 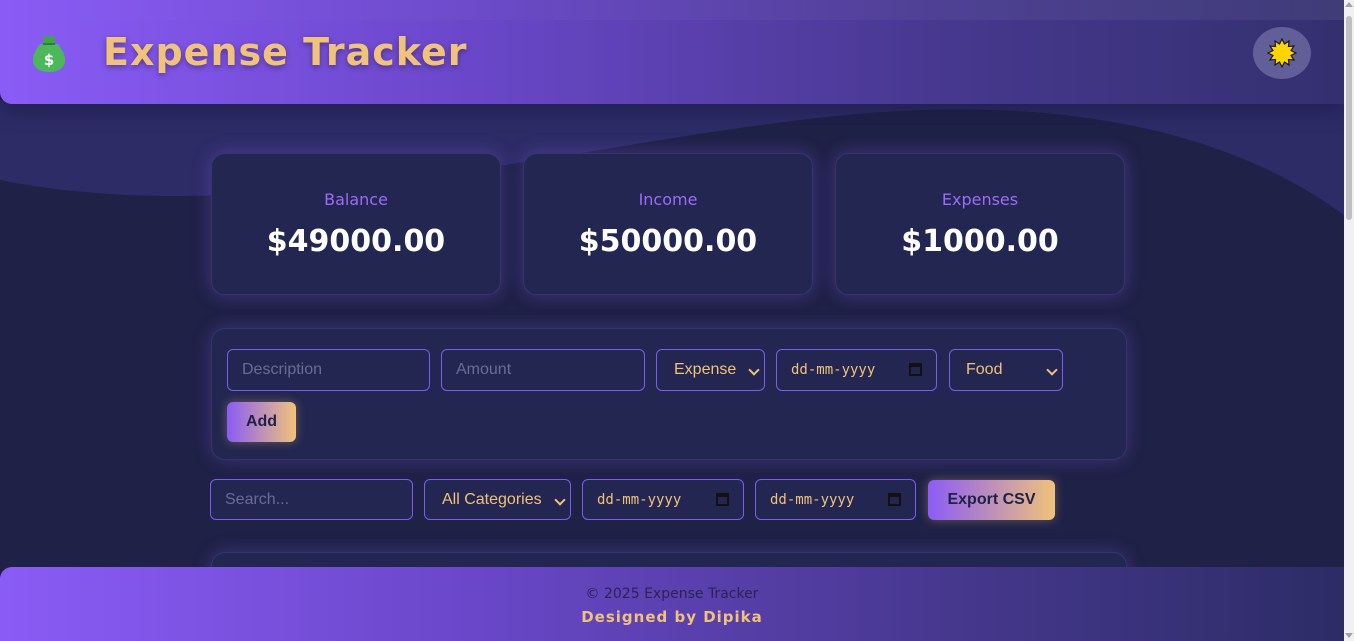 What do you see at coordinates (492, 499) in the screenshot?
I see `filter-category-value: All Categories` at bounding box center [492, 499].